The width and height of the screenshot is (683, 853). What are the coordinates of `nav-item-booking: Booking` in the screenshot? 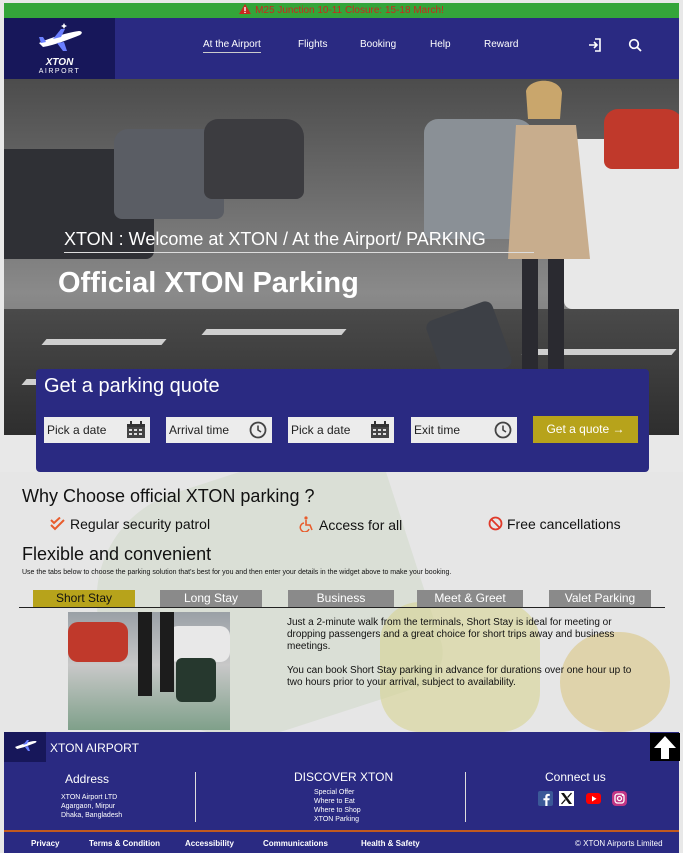 It's located at (378, 44).